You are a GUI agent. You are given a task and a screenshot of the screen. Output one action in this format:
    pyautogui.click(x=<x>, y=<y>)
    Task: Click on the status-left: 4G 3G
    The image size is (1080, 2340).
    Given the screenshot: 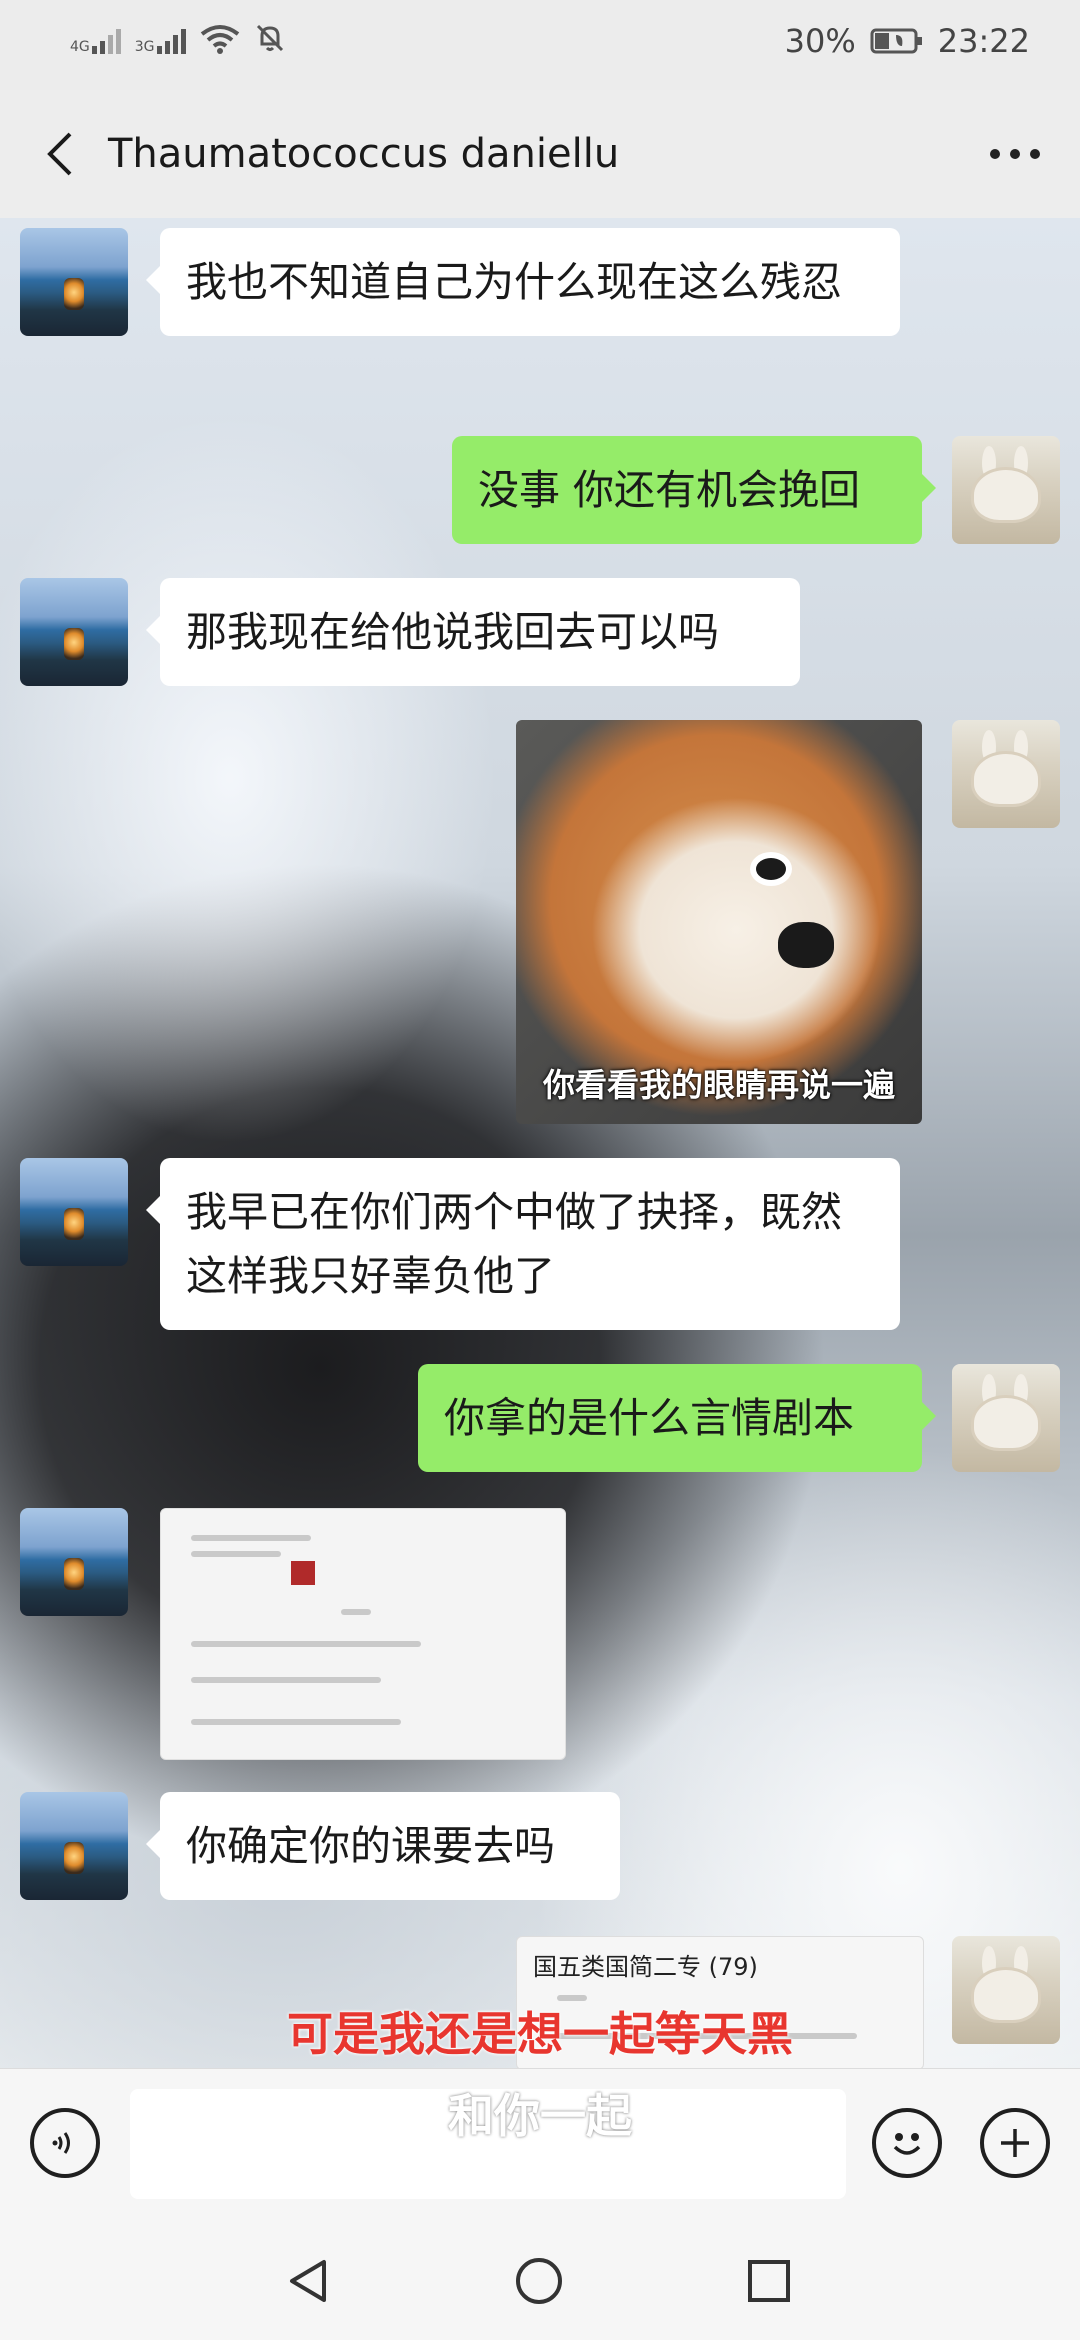 What is the action you would take?
    pyautogui.click(x=178, y=38)
    